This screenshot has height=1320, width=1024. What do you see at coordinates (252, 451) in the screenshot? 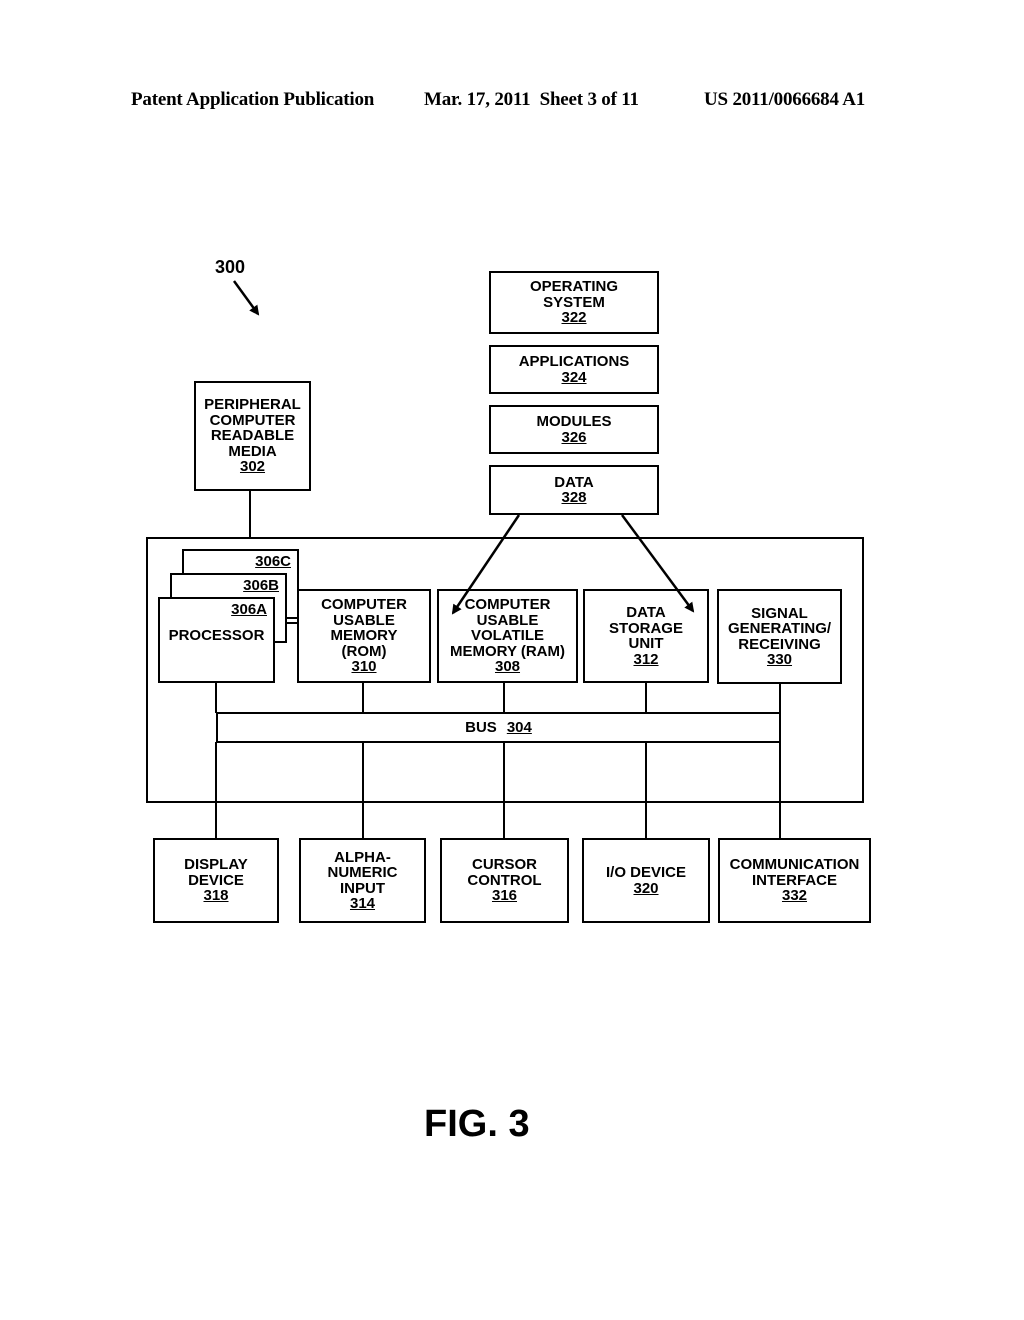
I see `box-label-line: MEDIA` at bounding box center [252, 451].